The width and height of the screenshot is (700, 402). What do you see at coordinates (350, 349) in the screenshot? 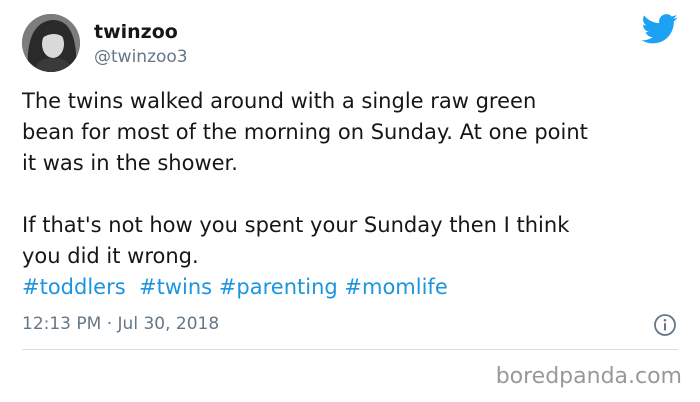
I see `divider` at bounding box center [350, 349].